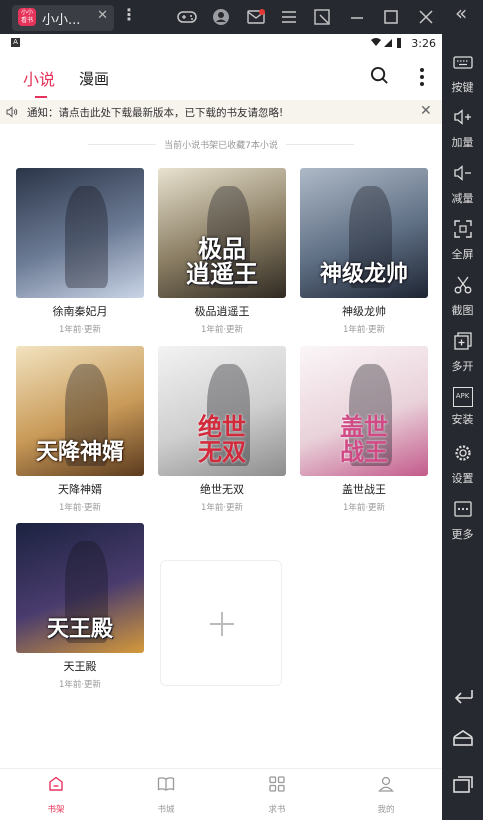  What do you see at coordinates (462, 419) in the screenshot?
I see `sidebar-label: 安装` at bounding box center [462, 419].